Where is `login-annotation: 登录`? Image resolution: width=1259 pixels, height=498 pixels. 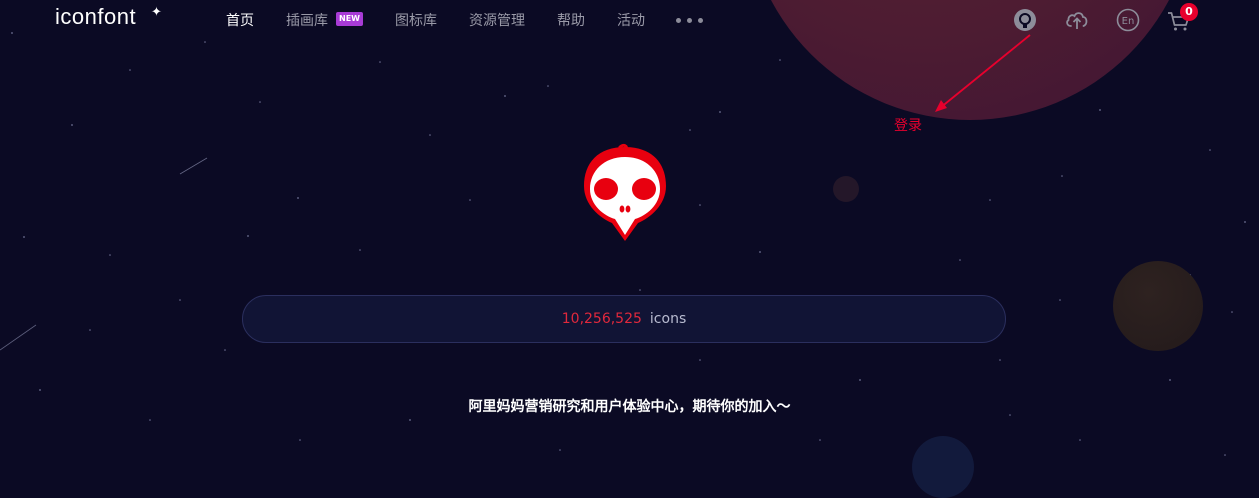 login-annotation: 登录 is located at coordinates (908, 125).